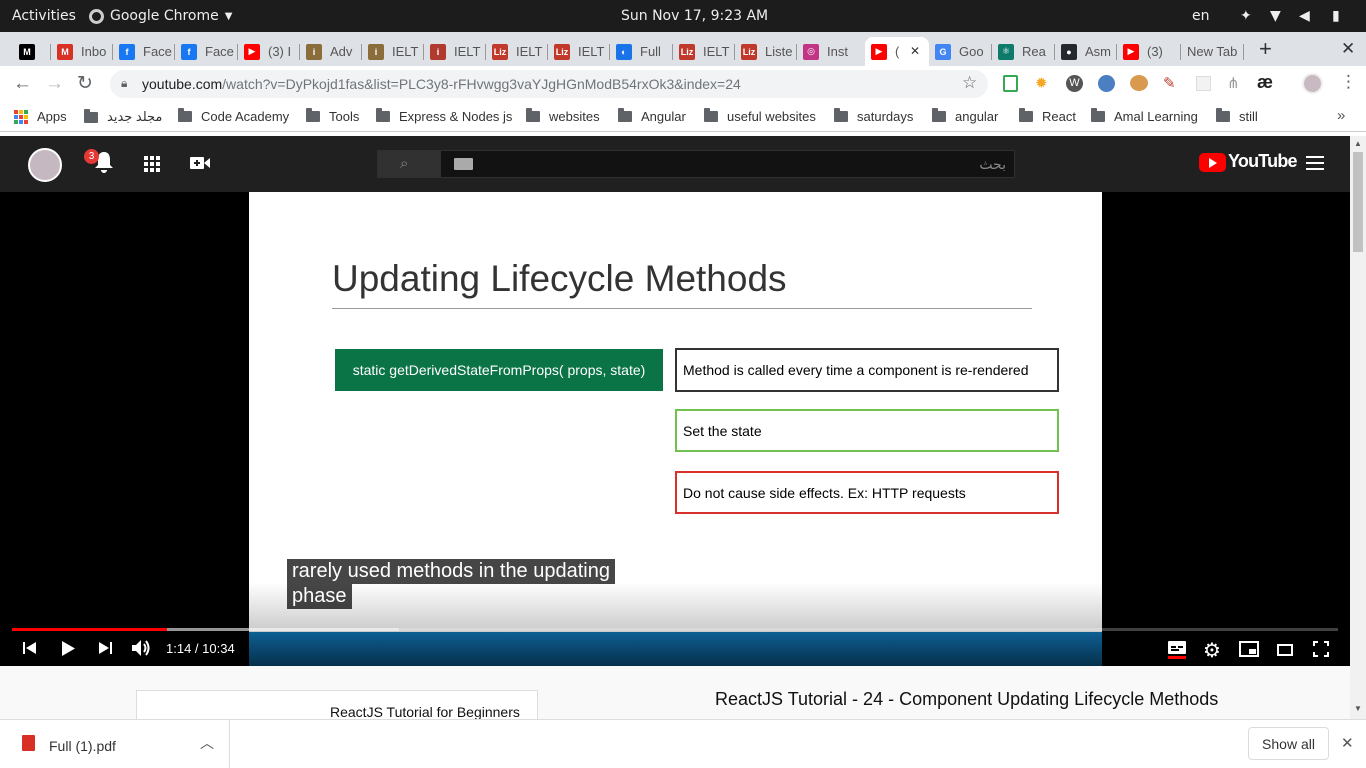  I want to click on show-all-button: Show all, so click(1288, 743).